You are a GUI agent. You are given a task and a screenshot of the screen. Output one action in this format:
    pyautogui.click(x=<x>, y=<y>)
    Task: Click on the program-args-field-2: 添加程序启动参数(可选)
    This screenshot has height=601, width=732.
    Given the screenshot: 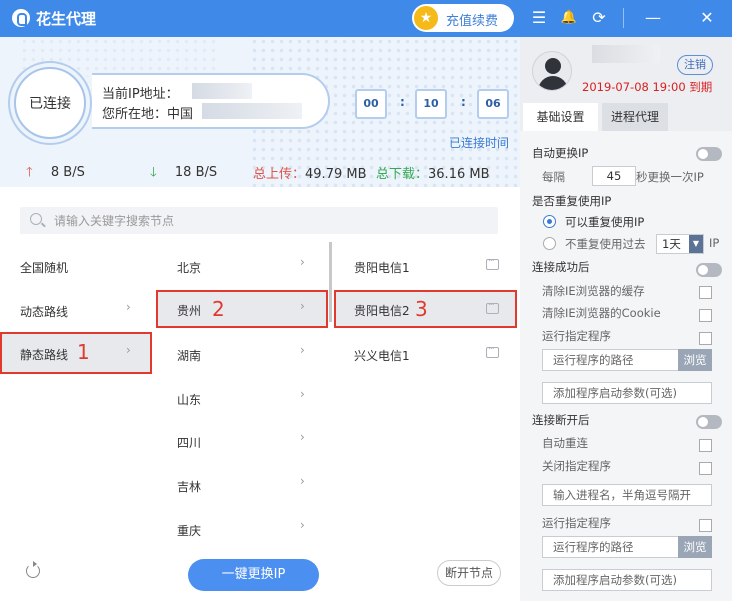 What is the action you would take?
    pyautogui.click(x=627, y=580)
    